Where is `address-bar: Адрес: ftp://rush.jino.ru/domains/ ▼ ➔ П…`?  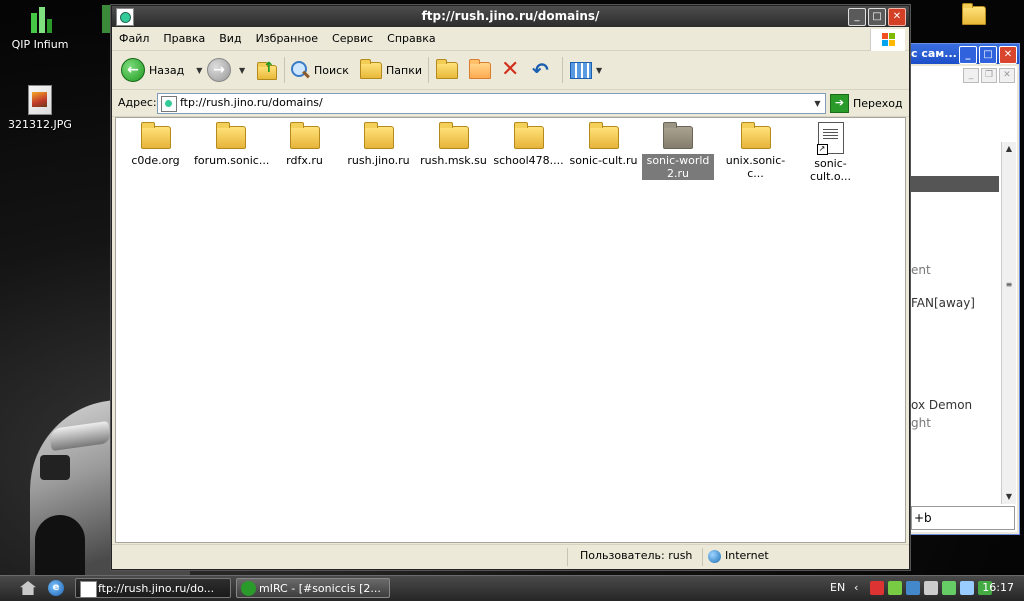 address-bar: Адрес: ftp://rush.jino.ru/domains/ ▼ ➔ П… is located at coordinates (510, 103).